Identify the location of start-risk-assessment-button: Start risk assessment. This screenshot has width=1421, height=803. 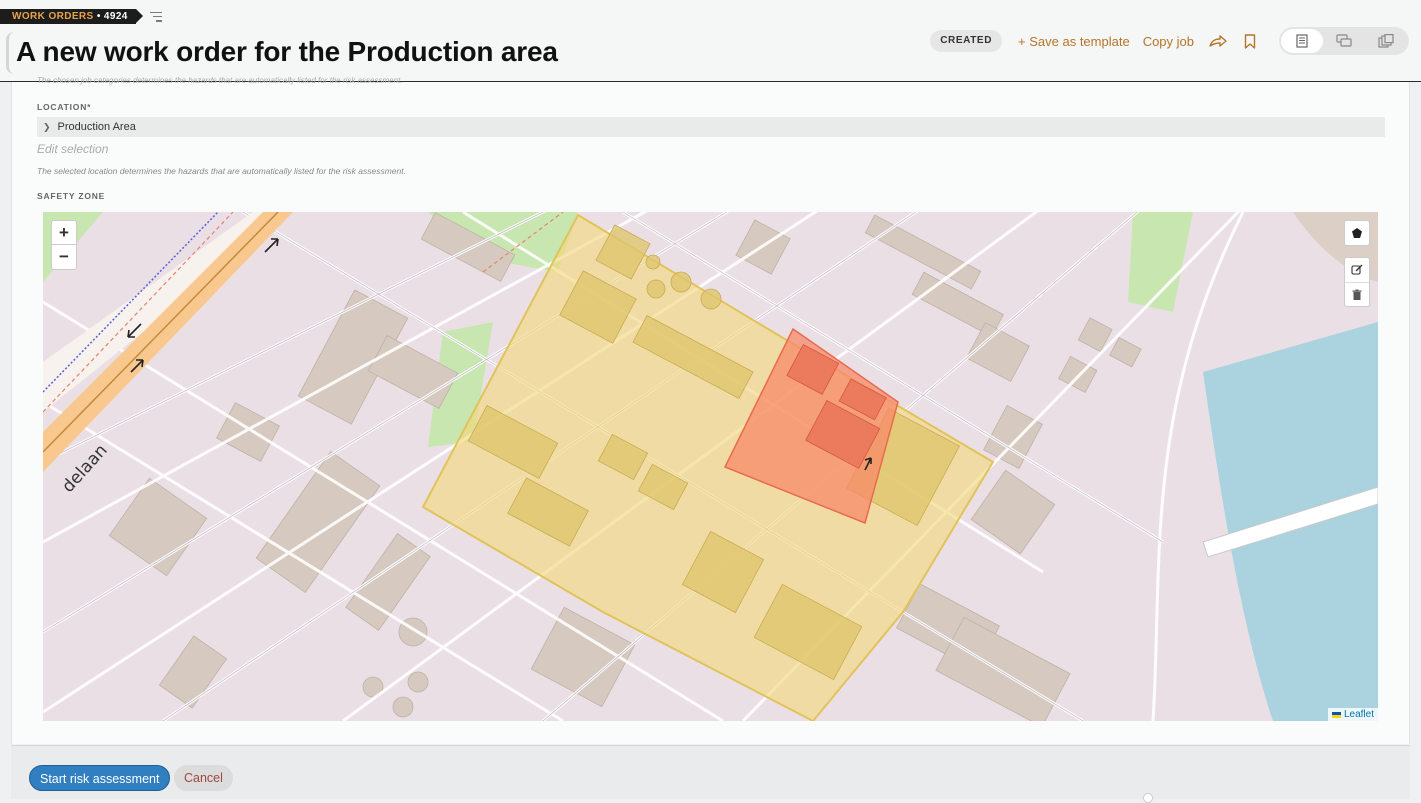
(100, 778).